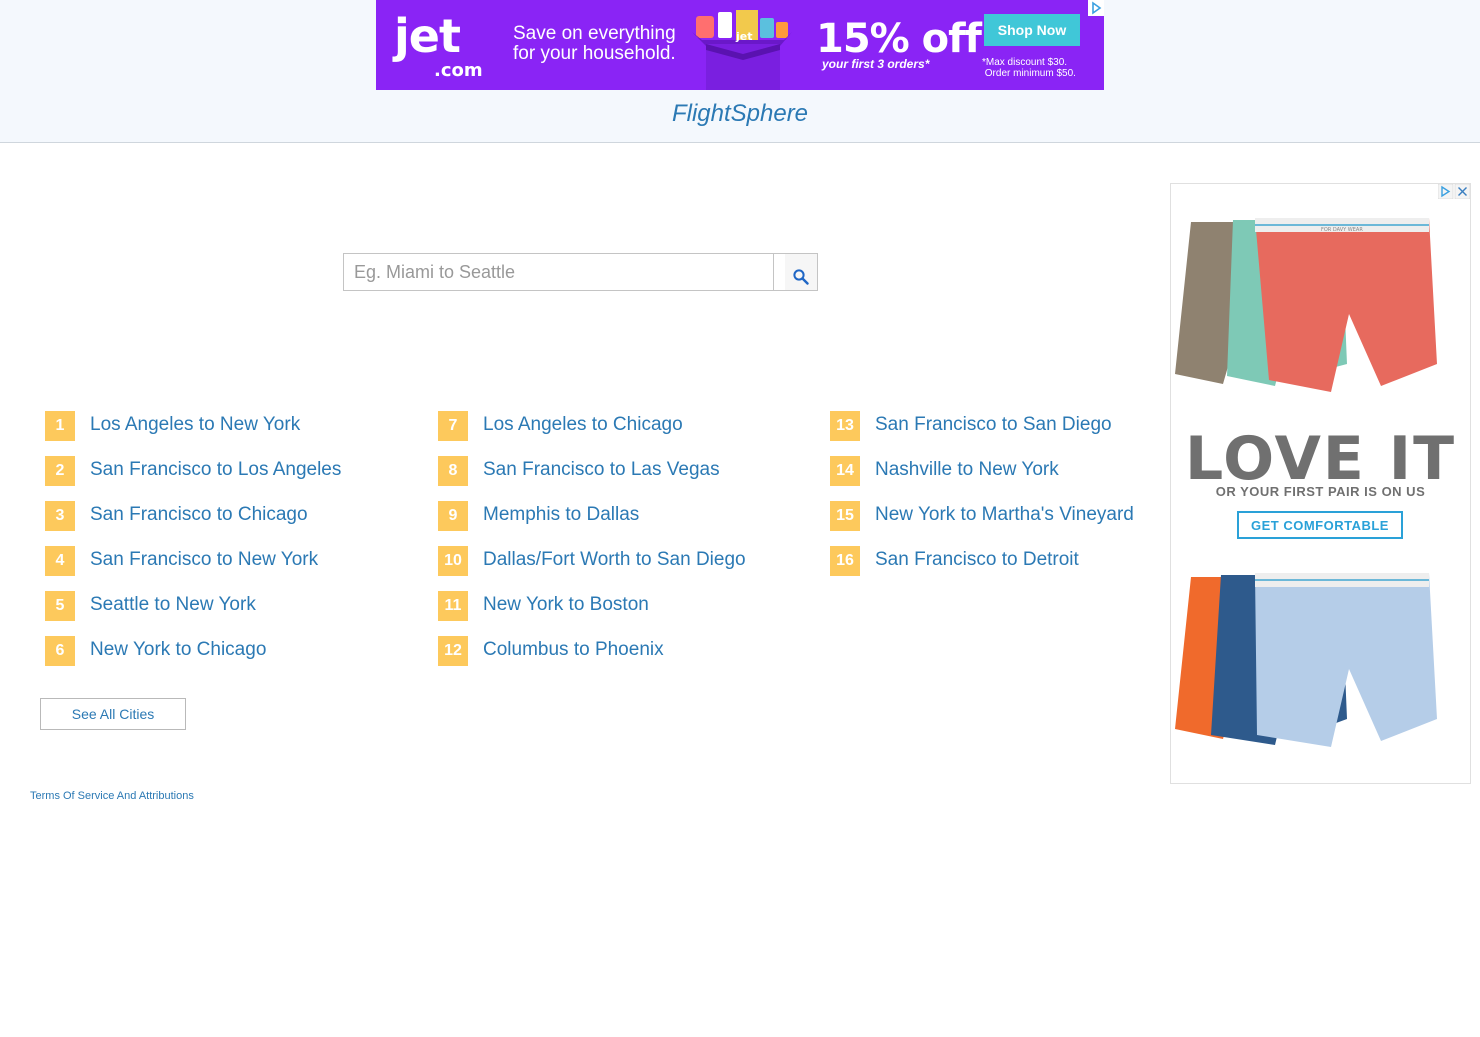 The height and width of the screenshot is (1037, 1480). What do you see at coordinates (899, 39) in the screenshot?
I see `ad-discount: 15% off` at bounding box center [899, 39].